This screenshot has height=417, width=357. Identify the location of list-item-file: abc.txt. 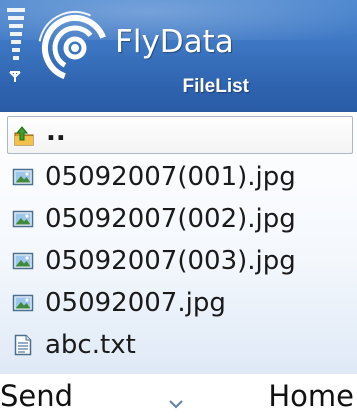
(180, 345).